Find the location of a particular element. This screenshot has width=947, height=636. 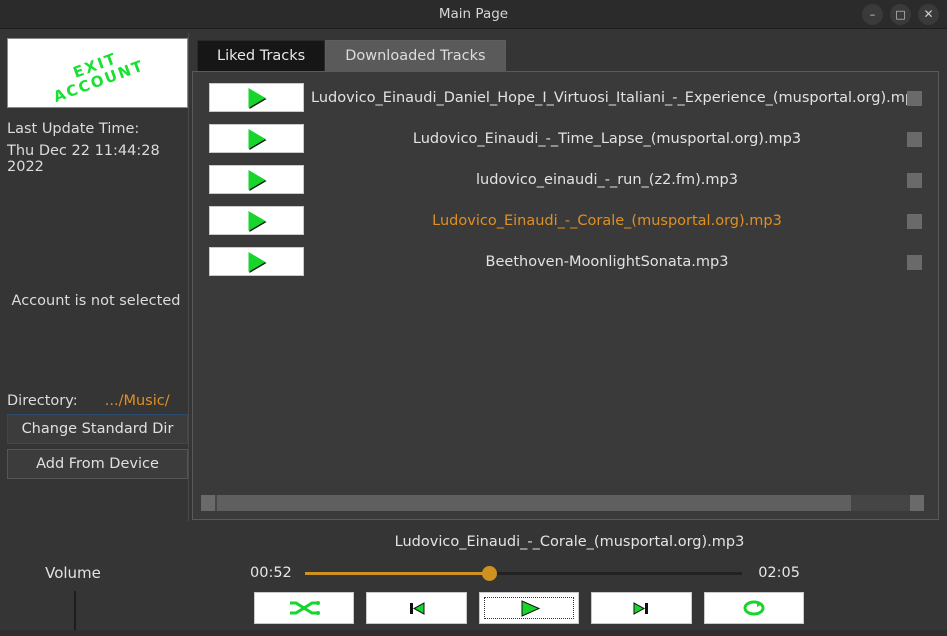

tab-bar: Liked Tracks Downloaded Tracks is located at coordinates (351, 55).